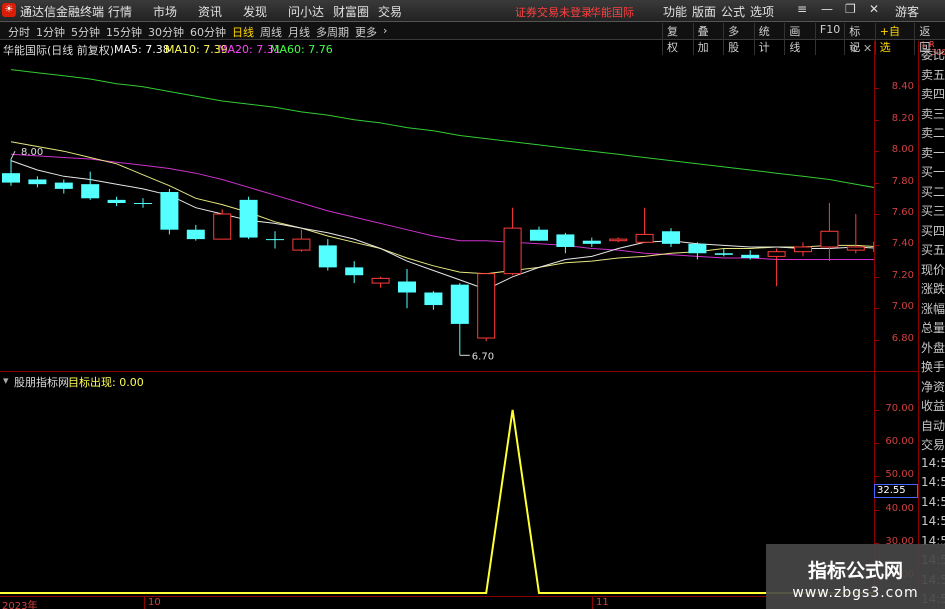  I want to click on price-tick-label: 7.80, so click(902, 181).